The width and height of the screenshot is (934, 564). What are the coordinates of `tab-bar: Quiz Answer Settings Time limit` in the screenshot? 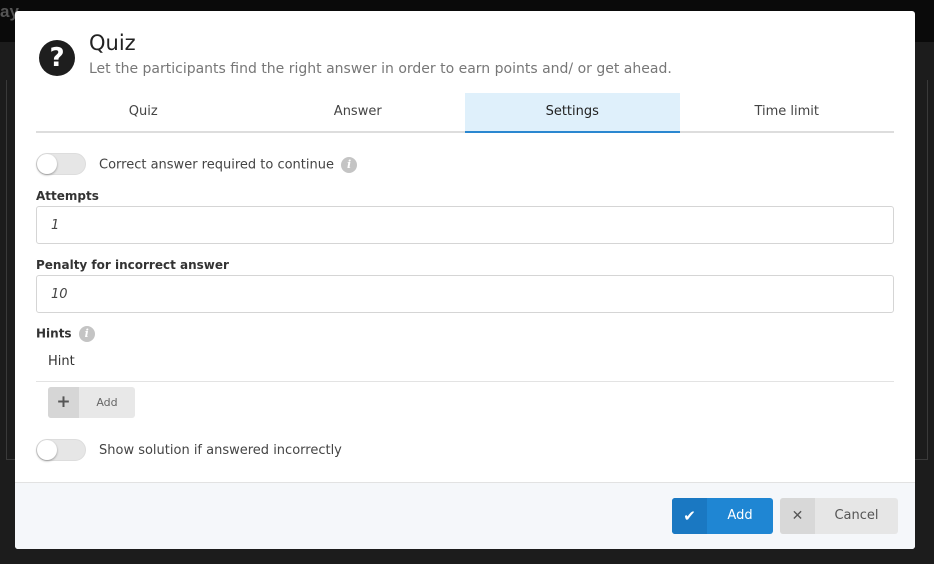 It's located at (465, 113).